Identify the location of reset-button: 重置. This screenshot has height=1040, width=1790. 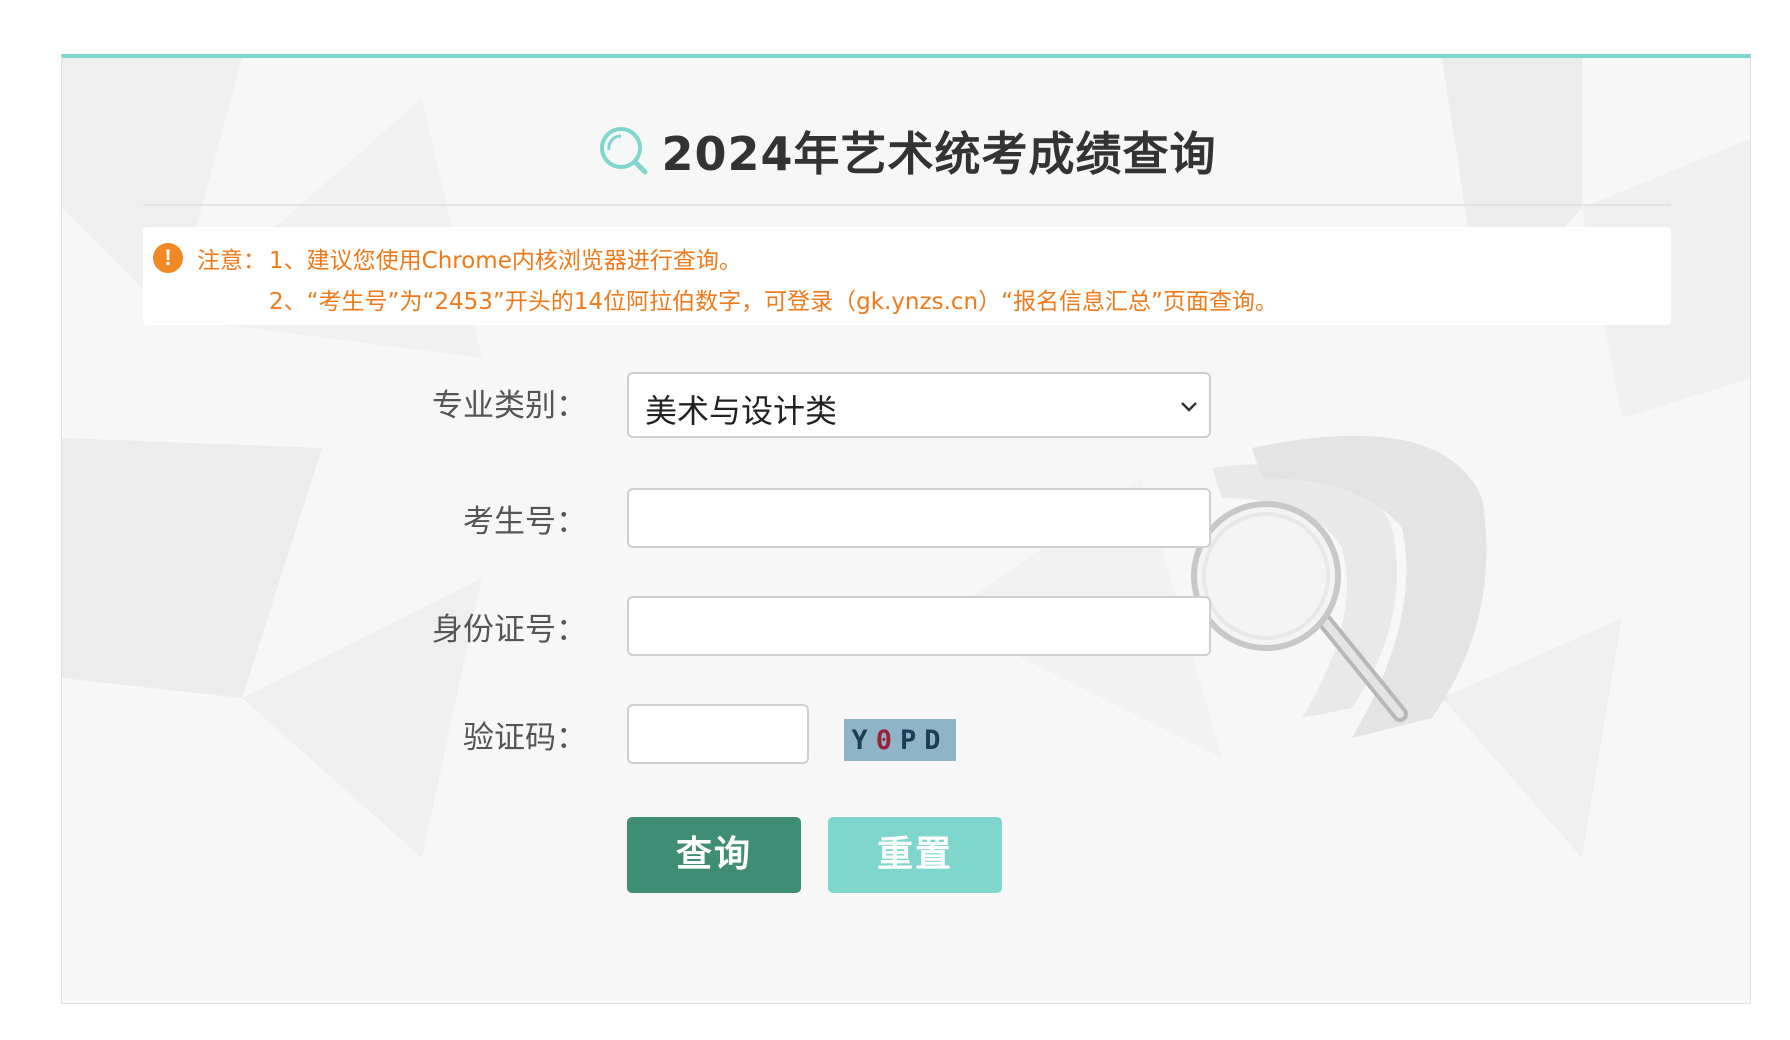
(915, 855).